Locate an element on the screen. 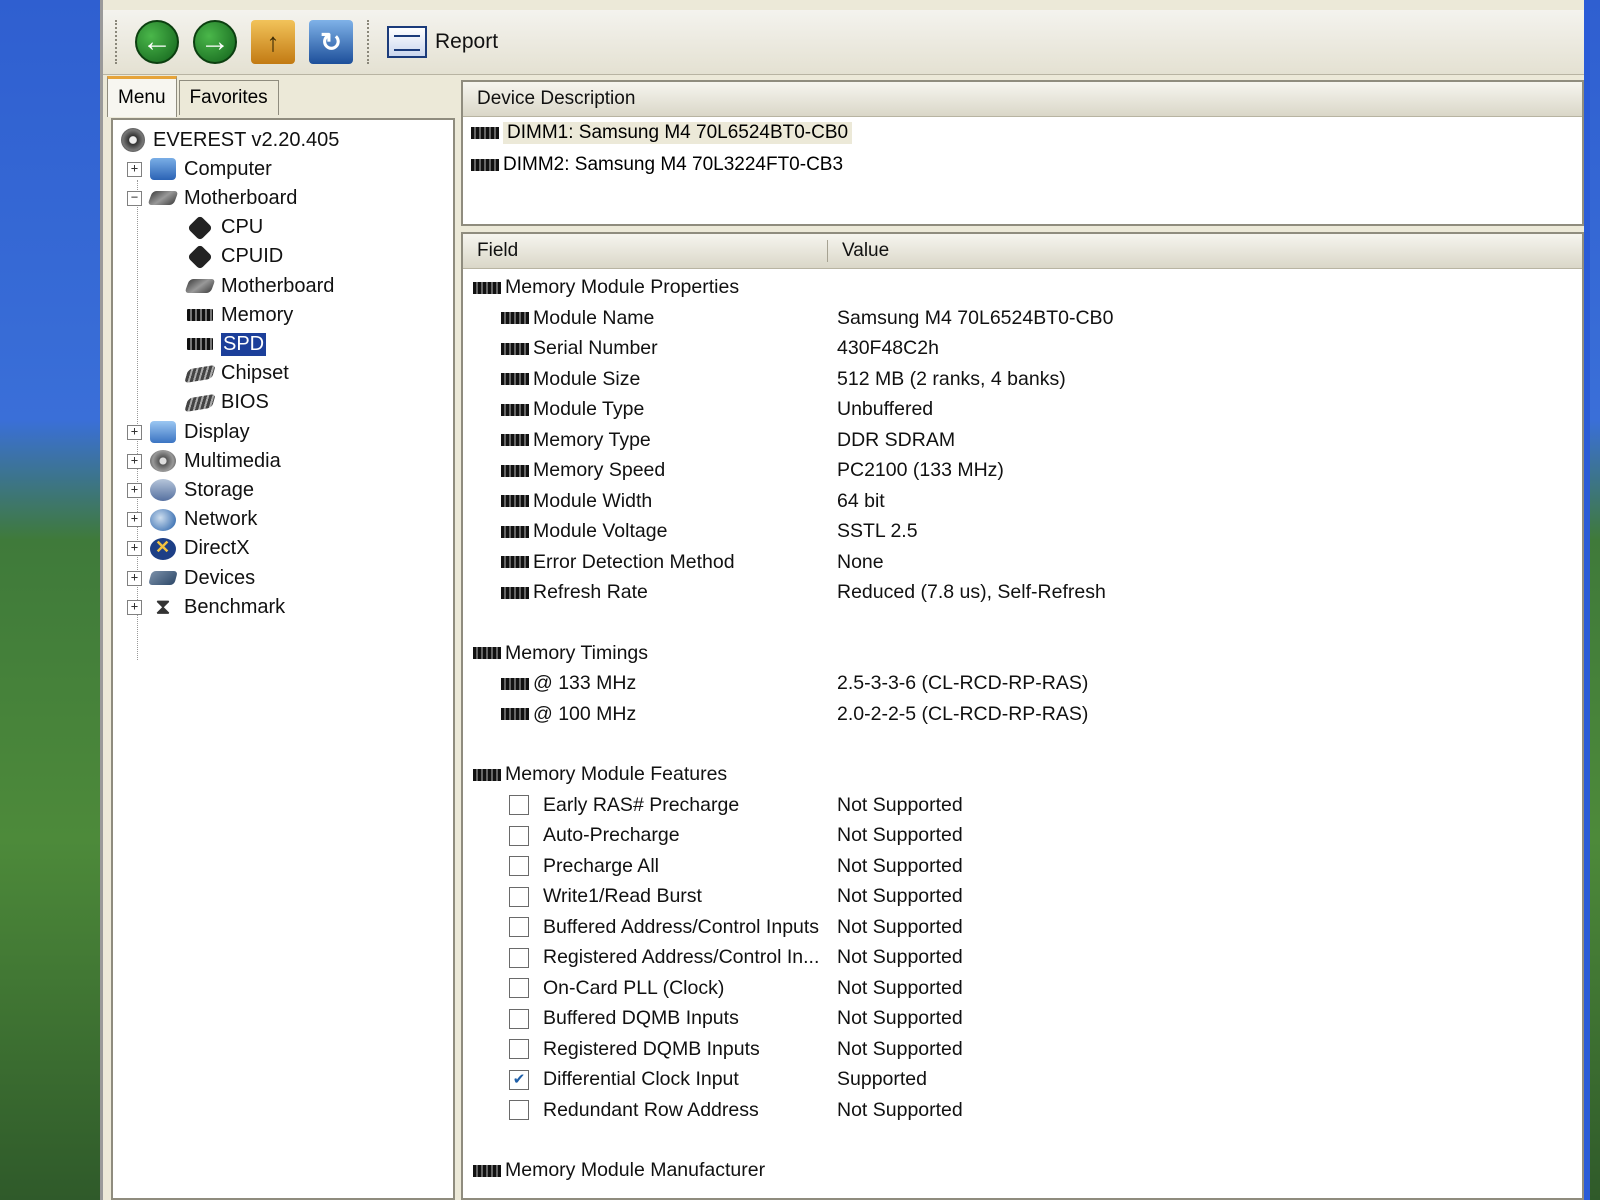 This screenshot has width=1600, height=1200. device-item-dimm2: DIMM2: Samsung M4 70L3224FT0-CB3 is located at coordinates (1022, 165).